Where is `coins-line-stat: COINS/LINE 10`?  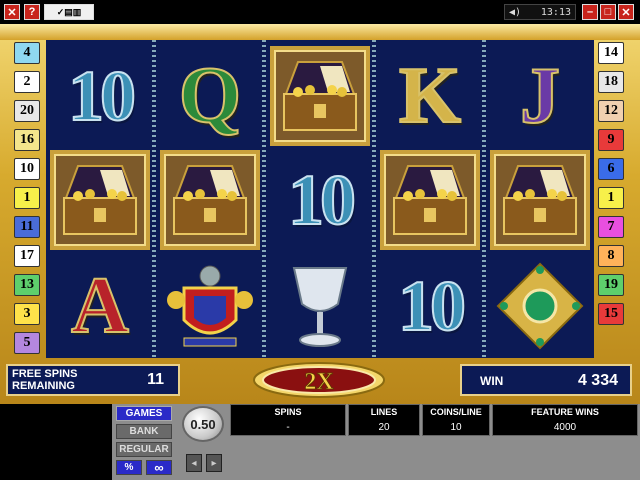 coins-line-stat: COINS/LINE 10 is located at coordinates (456, 420).